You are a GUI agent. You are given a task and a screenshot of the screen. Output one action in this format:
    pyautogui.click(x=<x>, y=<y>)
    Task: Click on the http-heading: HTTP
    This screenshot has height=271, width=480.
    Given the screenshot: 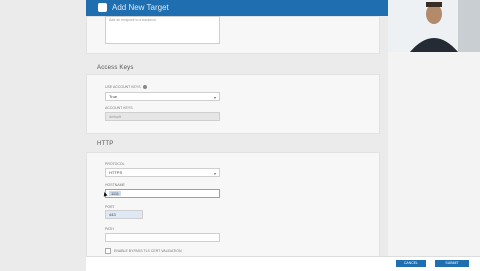 What is the action you would take?
    pyautogui.click(x=105, y=144)
    